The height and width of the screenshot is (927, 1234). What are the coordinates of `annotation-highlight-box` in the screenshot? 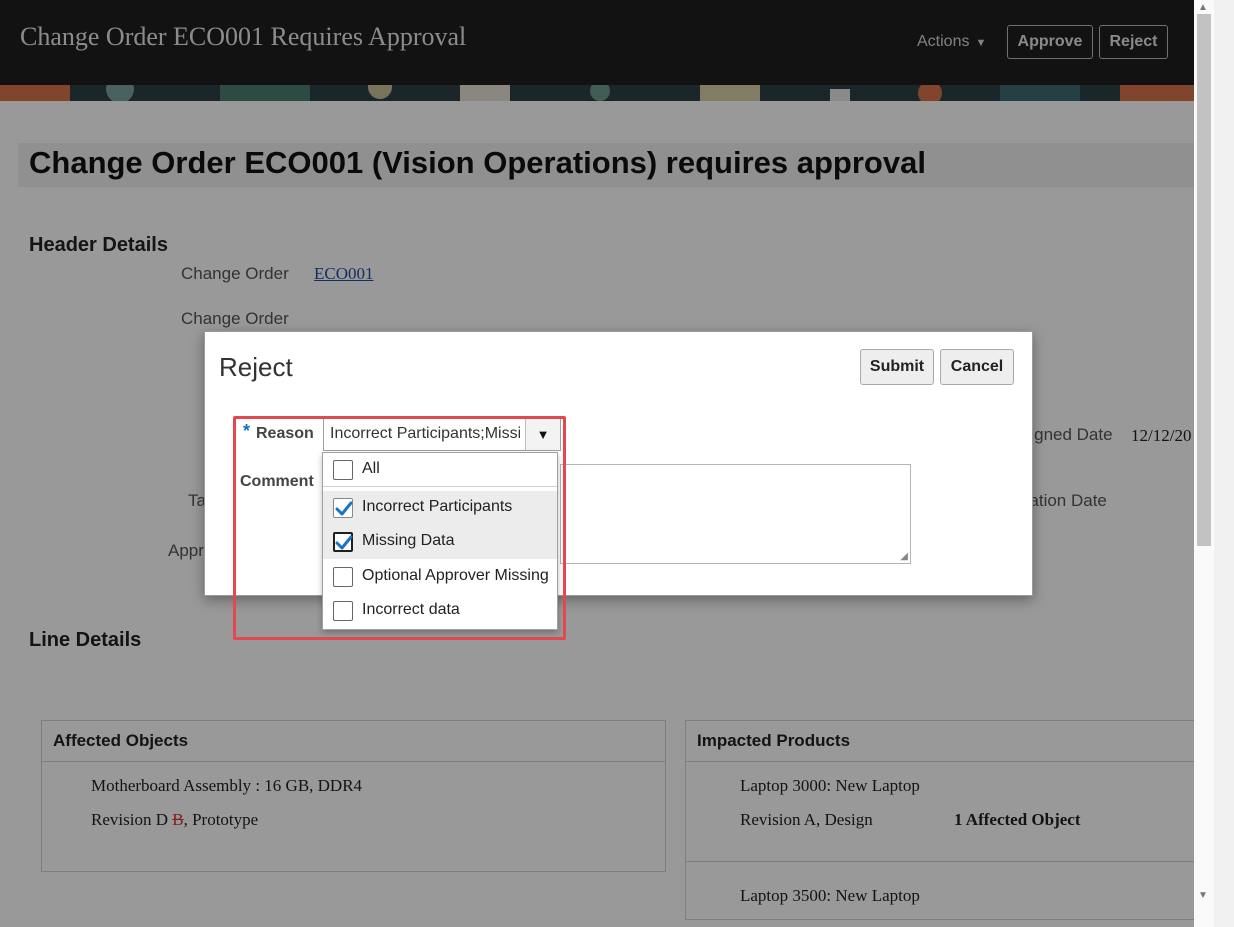 It's located at (399, 528).